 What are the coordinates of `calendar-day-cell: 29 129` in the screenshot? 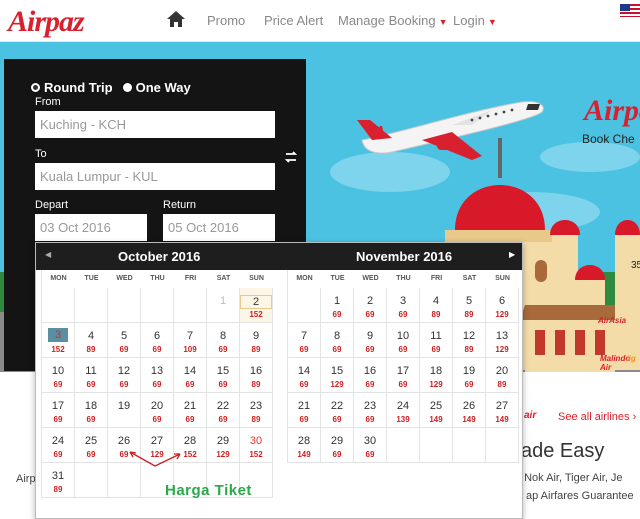 It's located at (223, 445).